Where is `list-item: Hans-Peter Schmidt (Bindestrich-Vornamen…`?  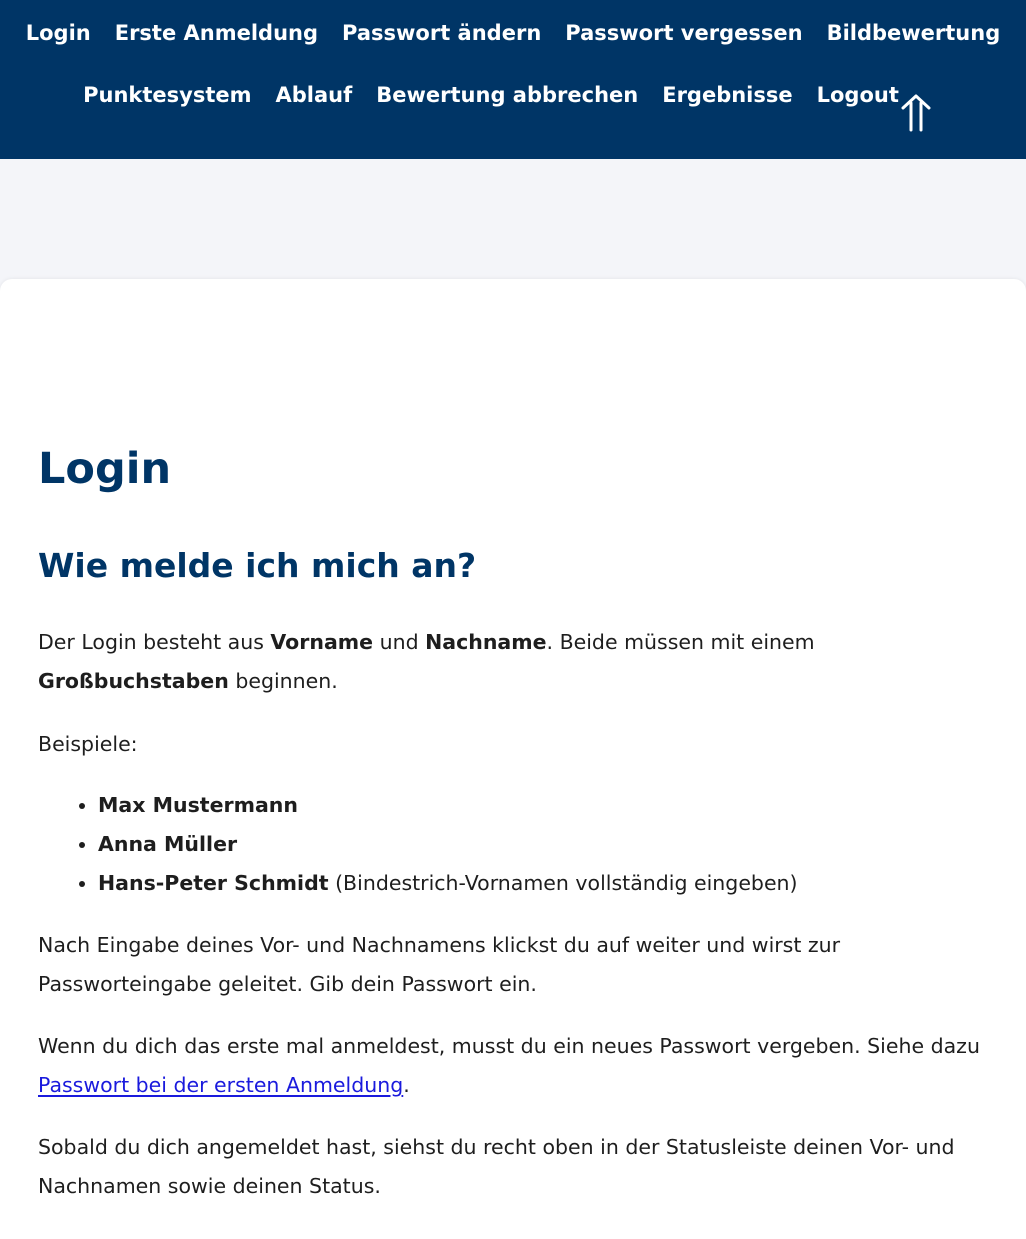
list-item: Hans-Peter Schmidt (Bindestrich-Vornamen… is located at coordinates (448, 883).